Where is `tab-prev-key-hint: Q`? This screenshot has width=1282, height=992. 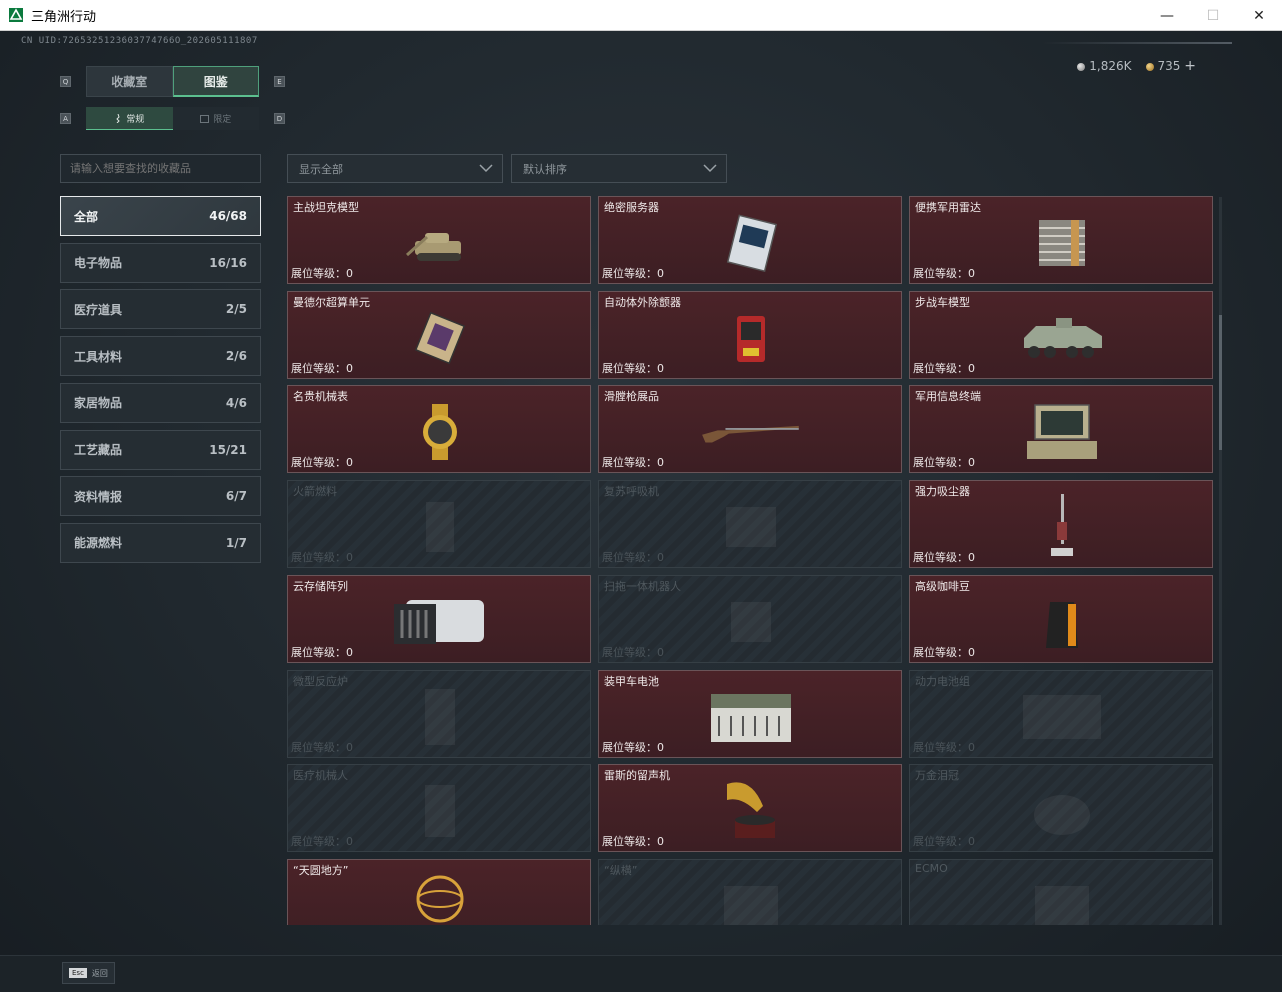 tab-prev-key-hint: Q is located at coordinates (65, 81).